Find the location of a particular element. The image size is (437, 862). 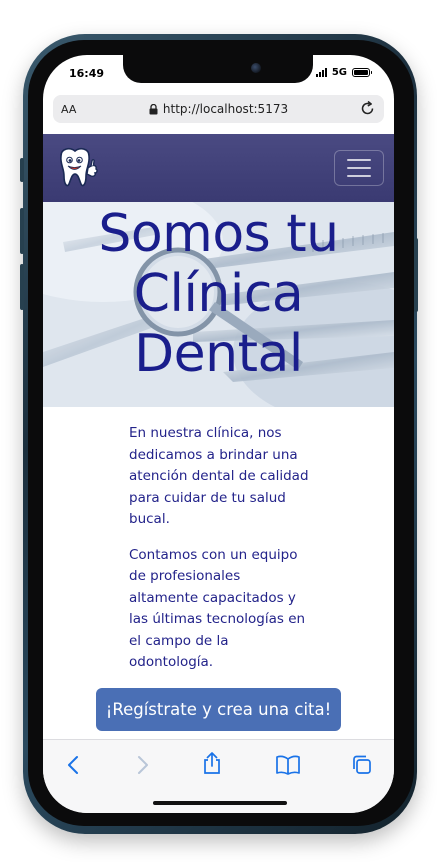

hero-title-line: Dental is located at coordinates (218, 354).